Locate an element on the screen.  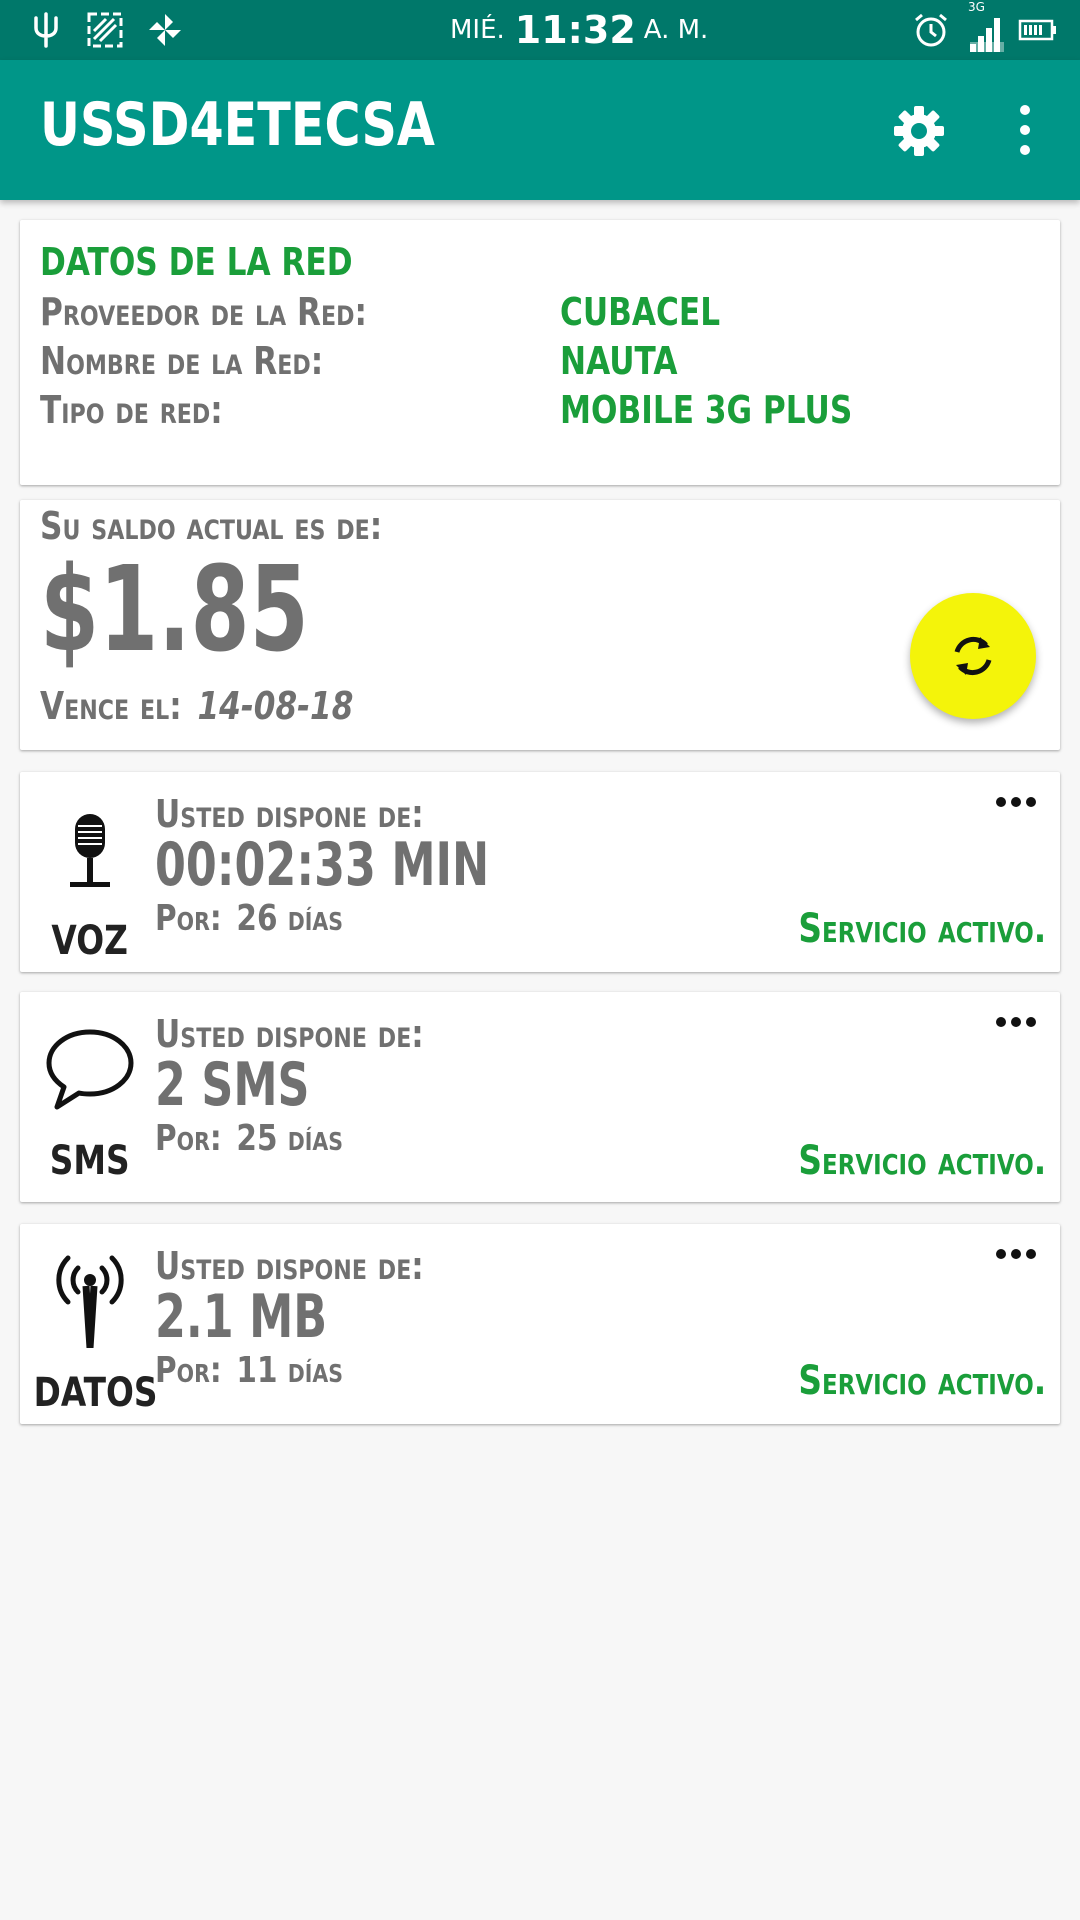
data-amount: 2.1 MB is located at coordinates (241, 1317).